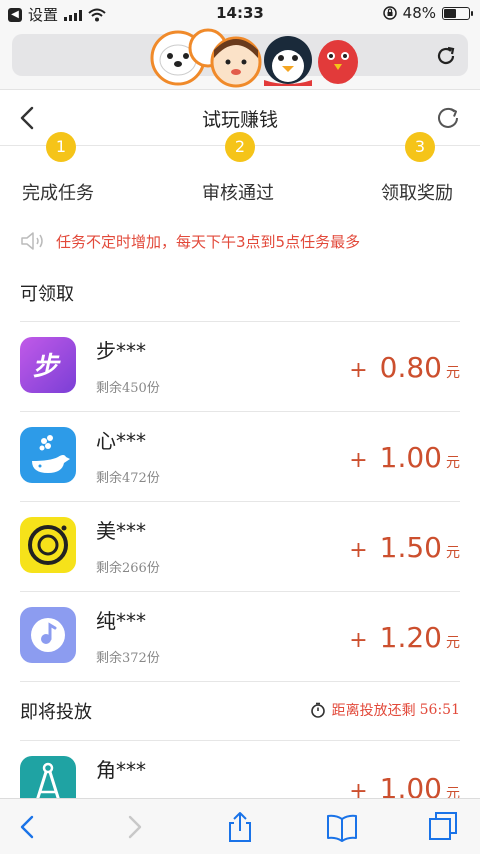  Describe the element at coordinates (410, 637) in the screenshot. I see `reward-amount: 1.20` at that location.